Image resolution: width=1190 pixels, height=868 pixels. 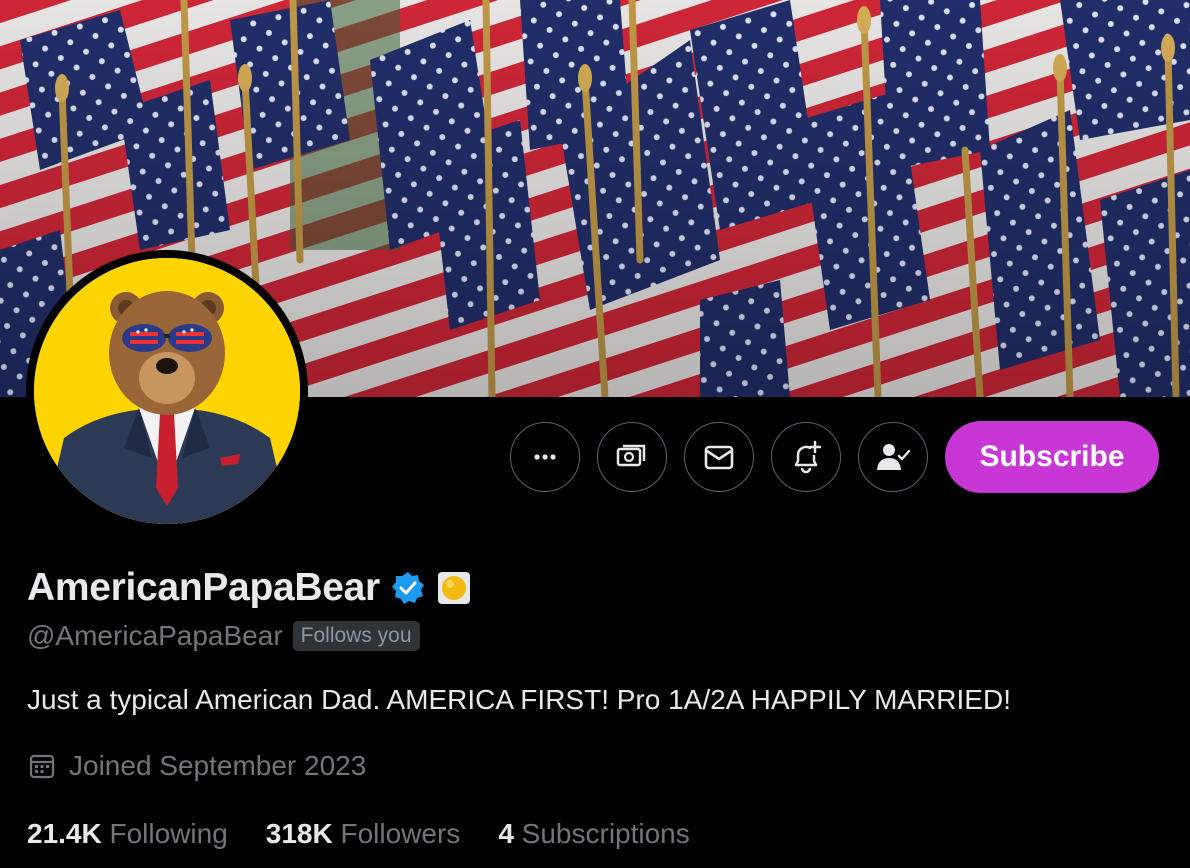 What do you see at coordinates (299, 833) in the screenshot?
I see `followers-count: 318K` at bounding box center [299, 833].